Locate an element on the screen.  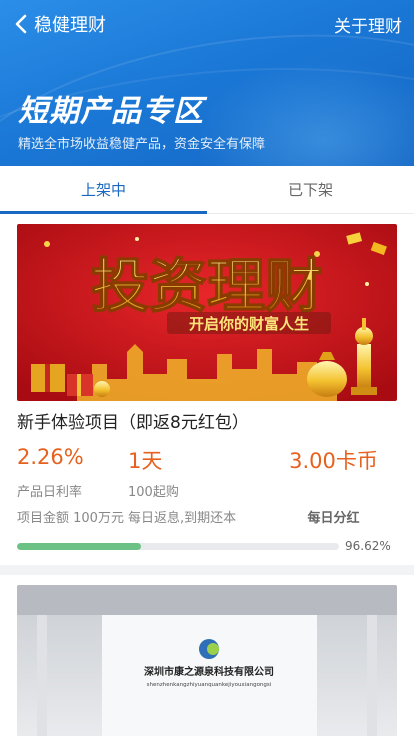
tab-off-sale: 已下架 is located at coordinates (310, 189).